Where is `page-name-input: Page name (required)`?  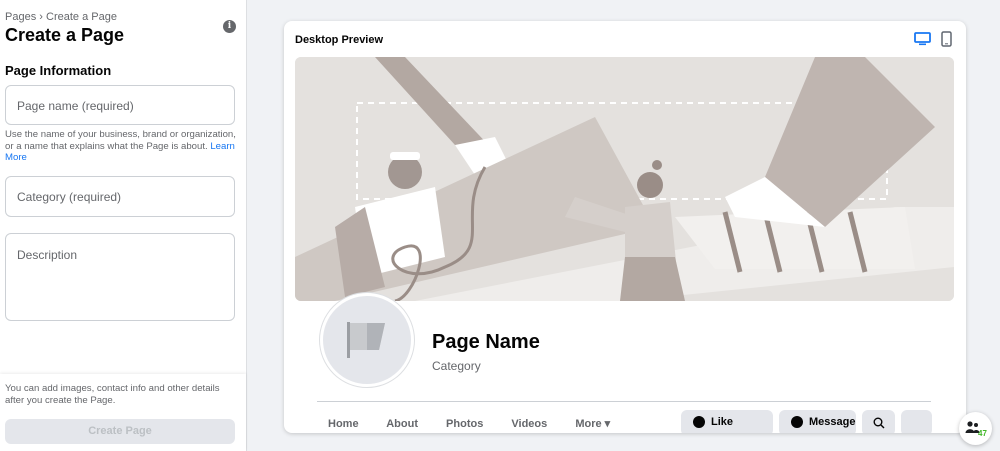
page-name-input: Page name (required) is located at coordinates (120, 105).